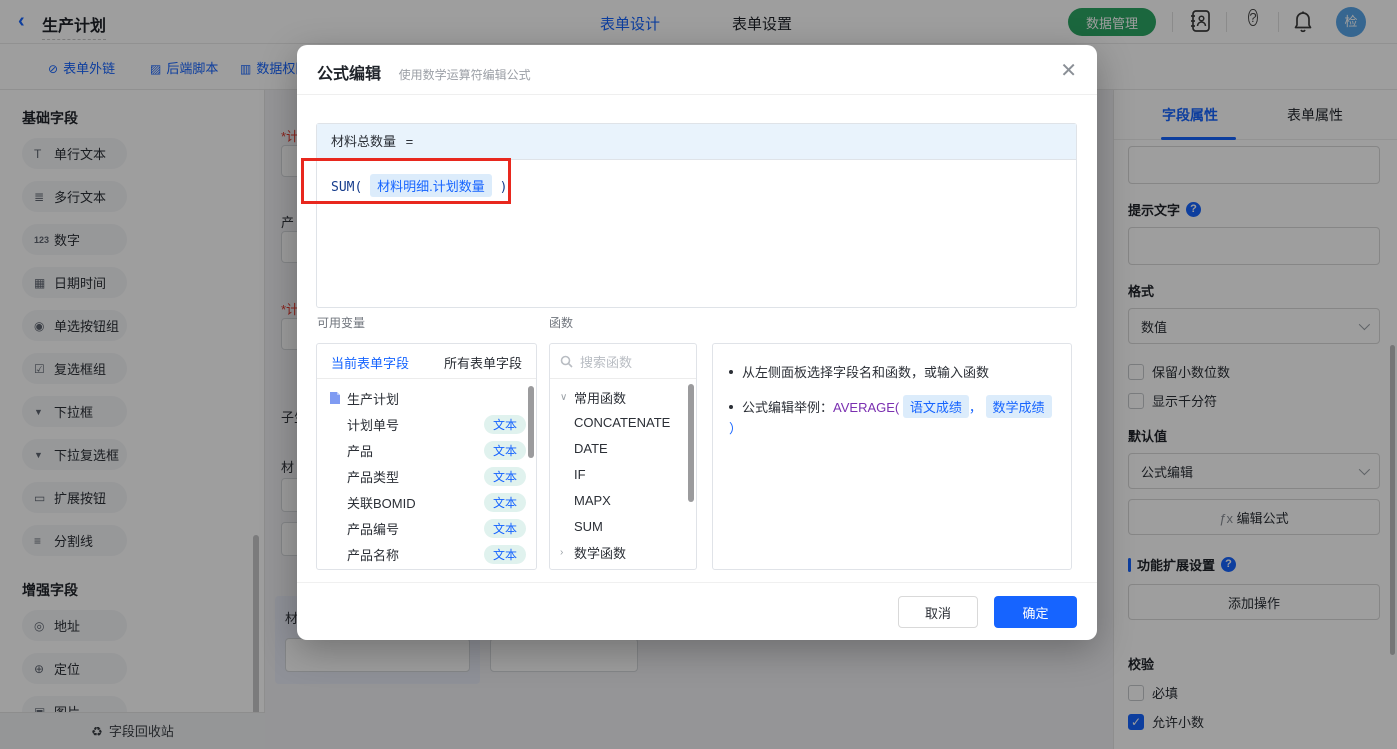  Describe the element at coordinates (628, 501) in the screenshot. I see `function-item: MAPX` at that location.